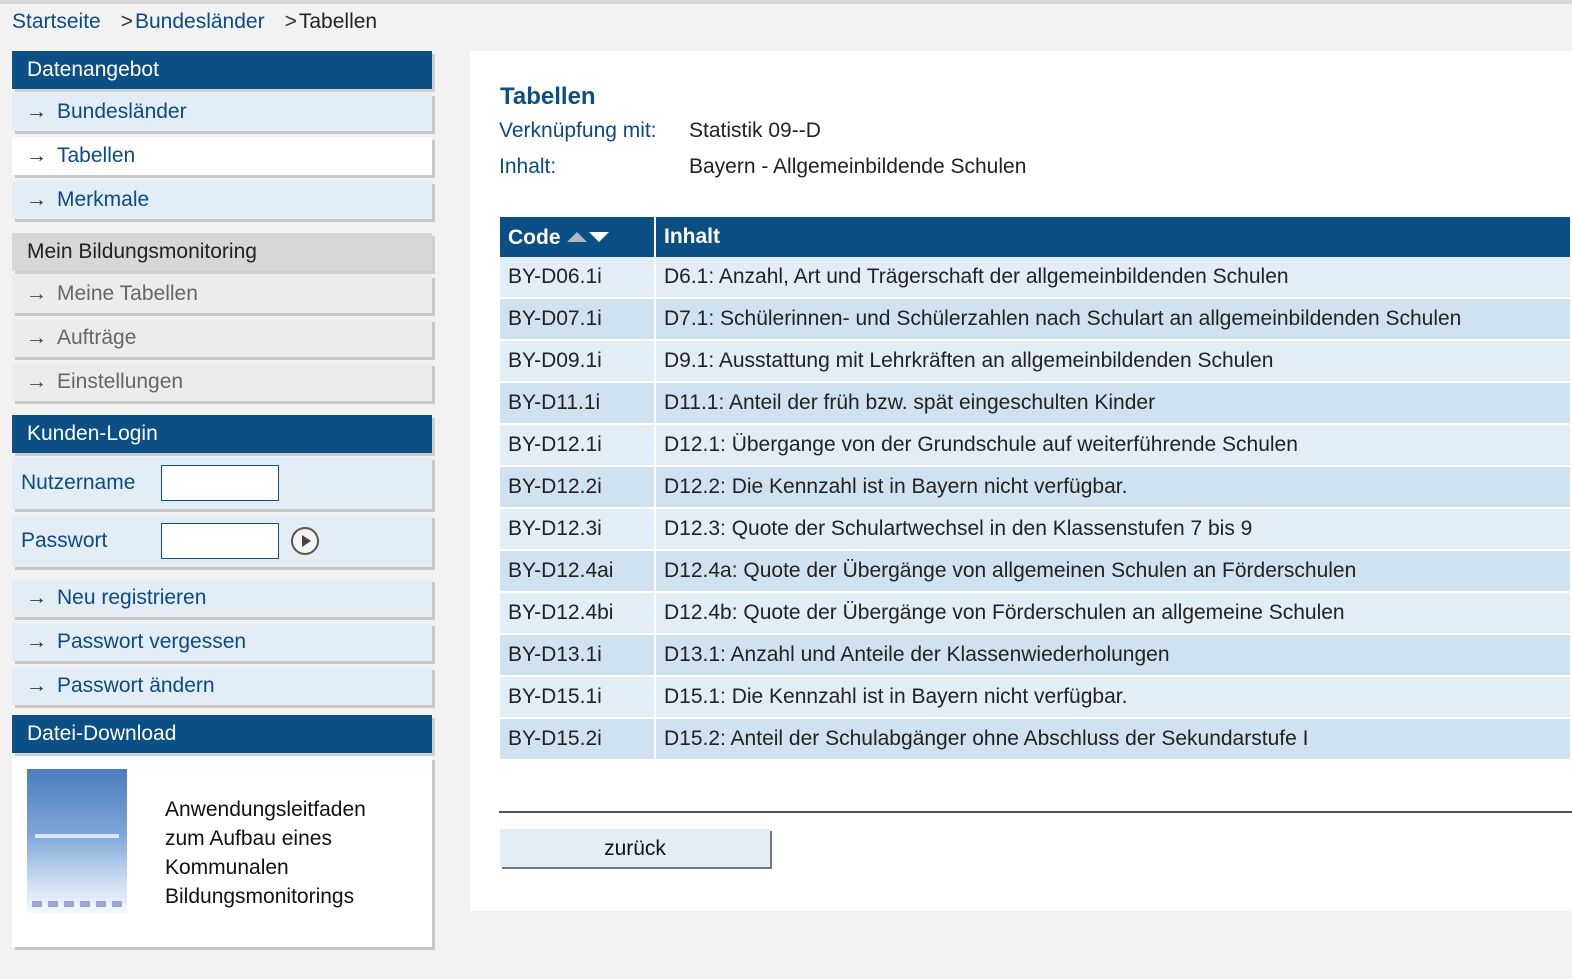  Describe the element at coordinates (222, 598) in the screenshot. I see `sidebar-item-neu-registrieren: → Neu registrieren` at that location.